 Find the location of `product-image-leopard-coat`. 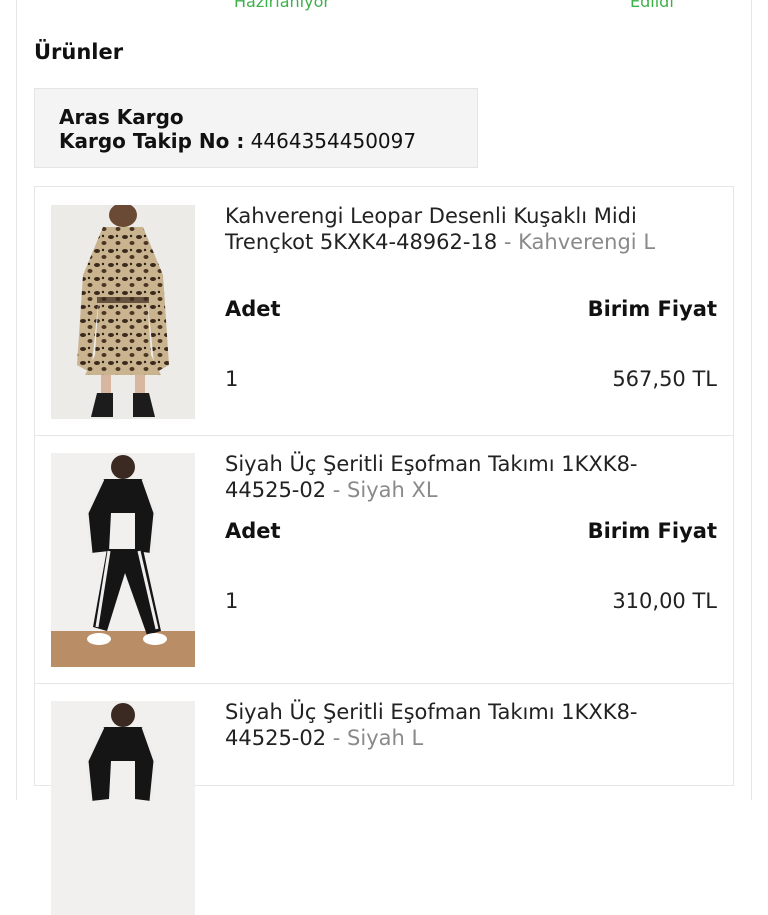

product-image-leopard-coat is located at coordinates (123, 312).